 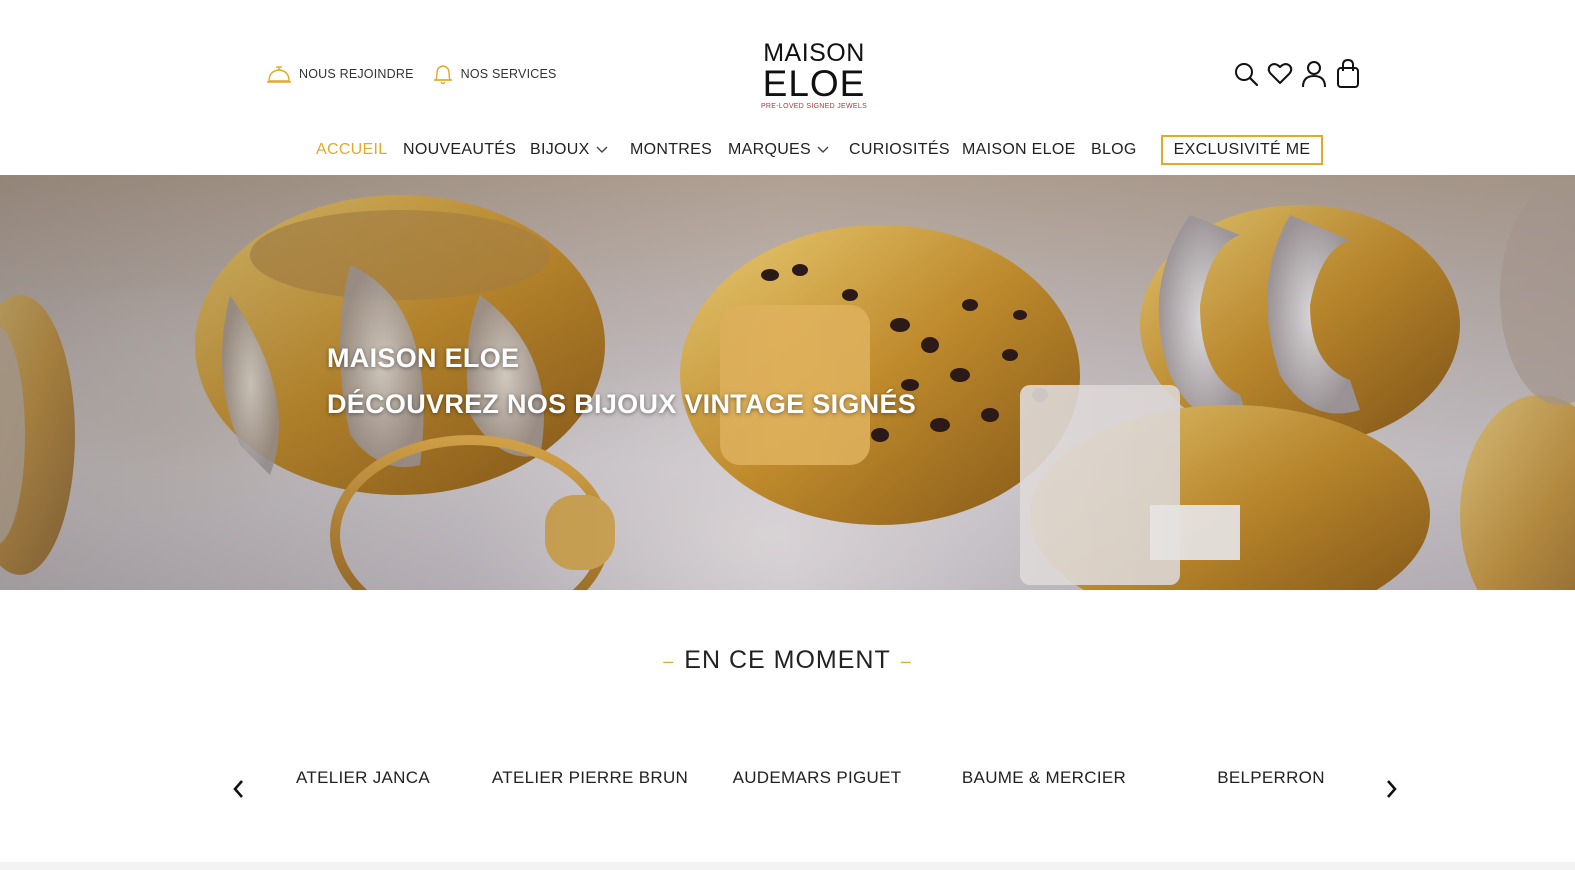 I want to click on bottom-band, so click(x=787, y=866).